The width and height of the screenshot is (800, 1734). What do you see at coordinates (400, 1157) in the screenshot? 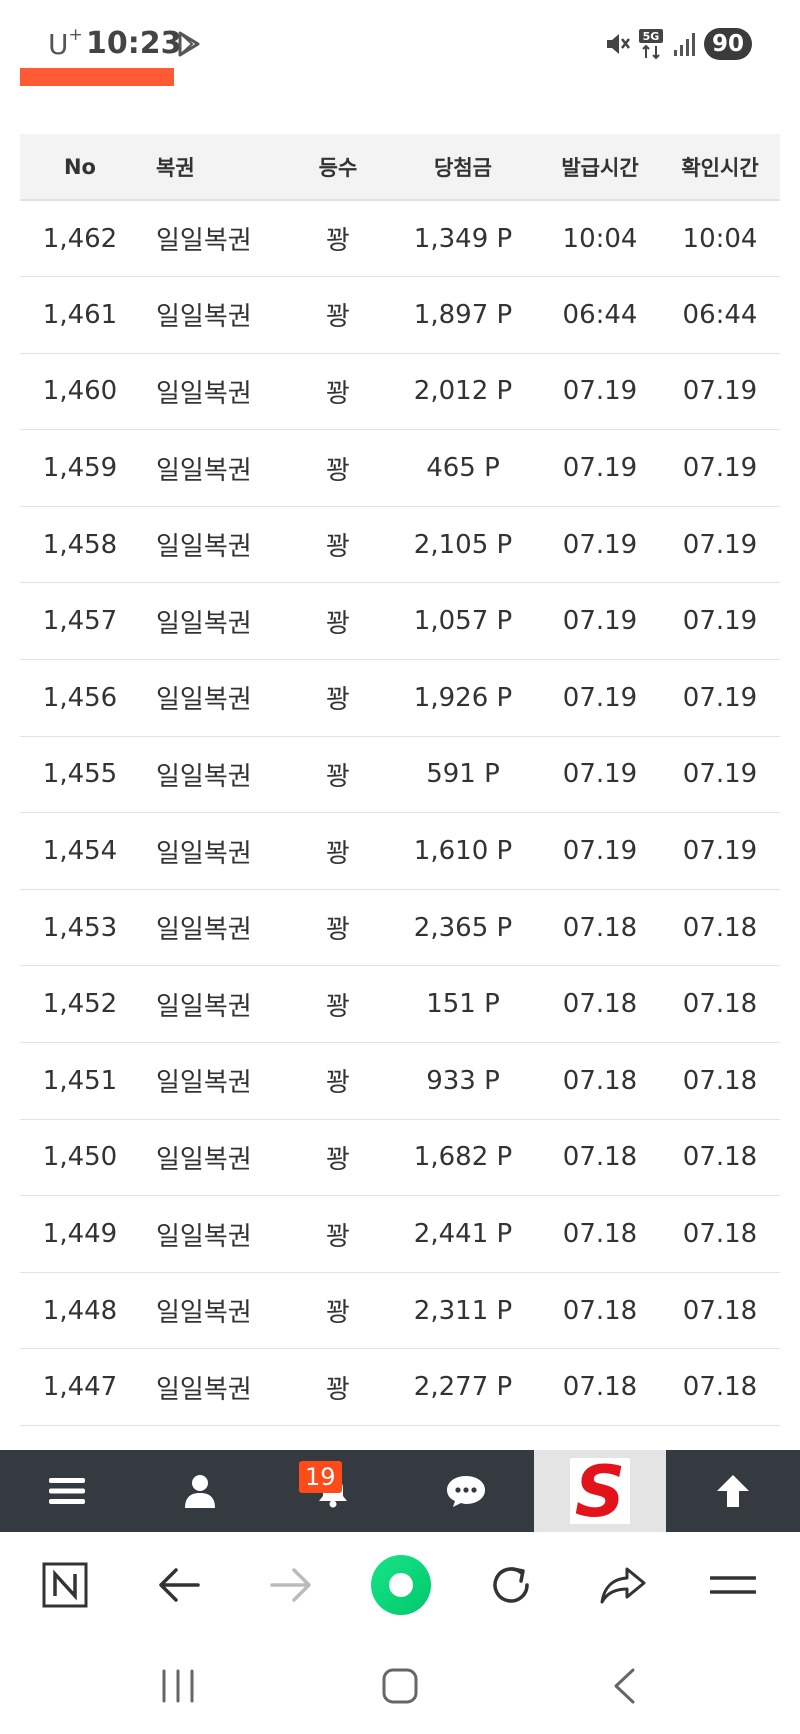
I see `table-row: 1,450 일일복권 꽝 1,682 P 07.18 07.18` at bounding box center [400, 1157].